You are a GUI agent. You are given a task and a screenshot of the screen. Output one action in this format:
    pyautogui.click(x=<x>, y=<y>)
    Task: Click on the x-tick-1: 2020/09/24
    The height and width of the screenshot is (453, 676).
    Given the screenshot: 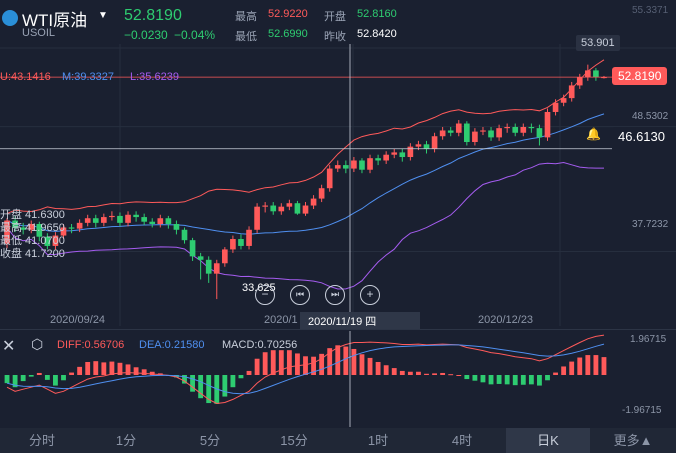 What is the action you would take?
    pyautogui.click(x=78, y=320)
    